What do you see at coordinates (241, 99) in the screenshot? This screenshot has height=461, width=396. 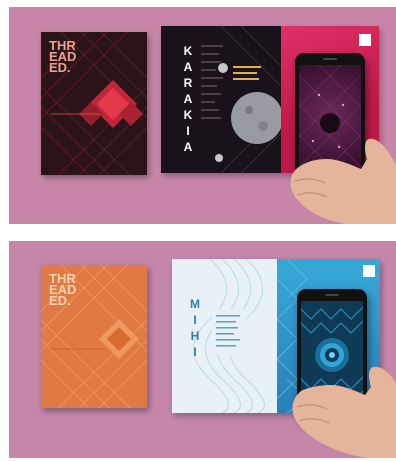 I see `moon-illustration` at bounding box center [241, 99].